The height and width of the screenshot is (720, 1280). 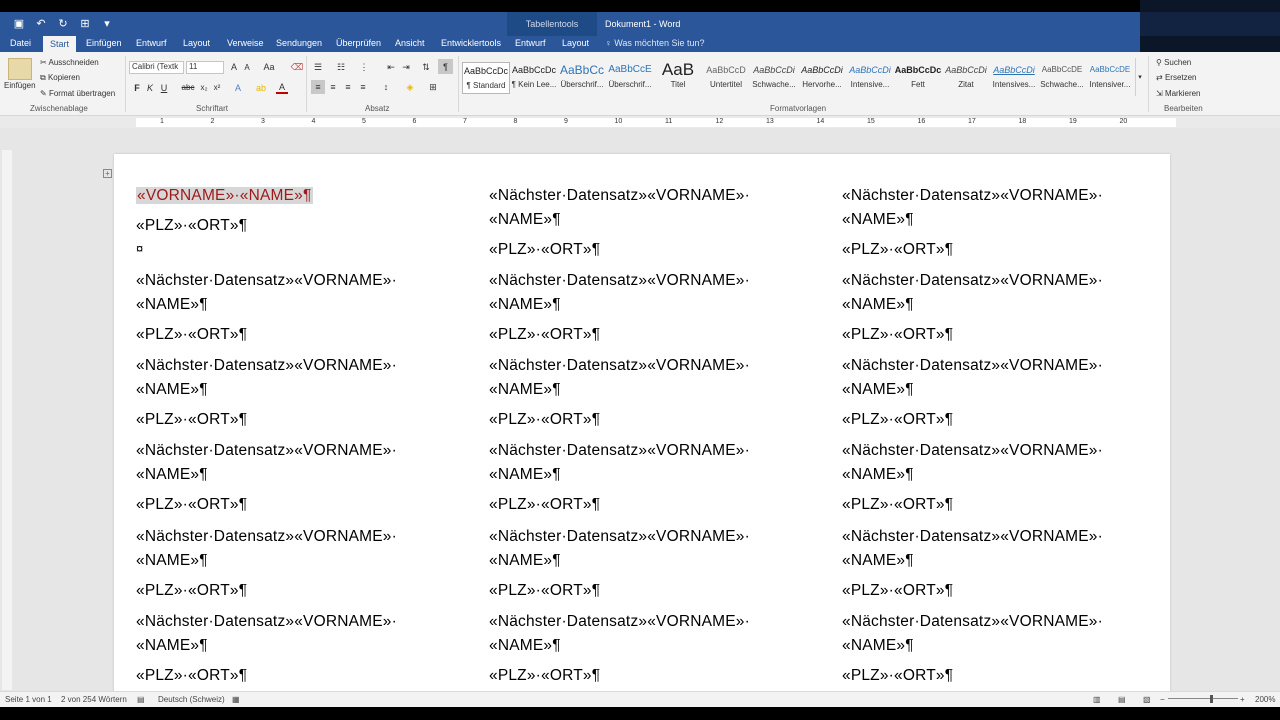 I want to click on borders-icon: ⊞, so click(x=433, y=87).